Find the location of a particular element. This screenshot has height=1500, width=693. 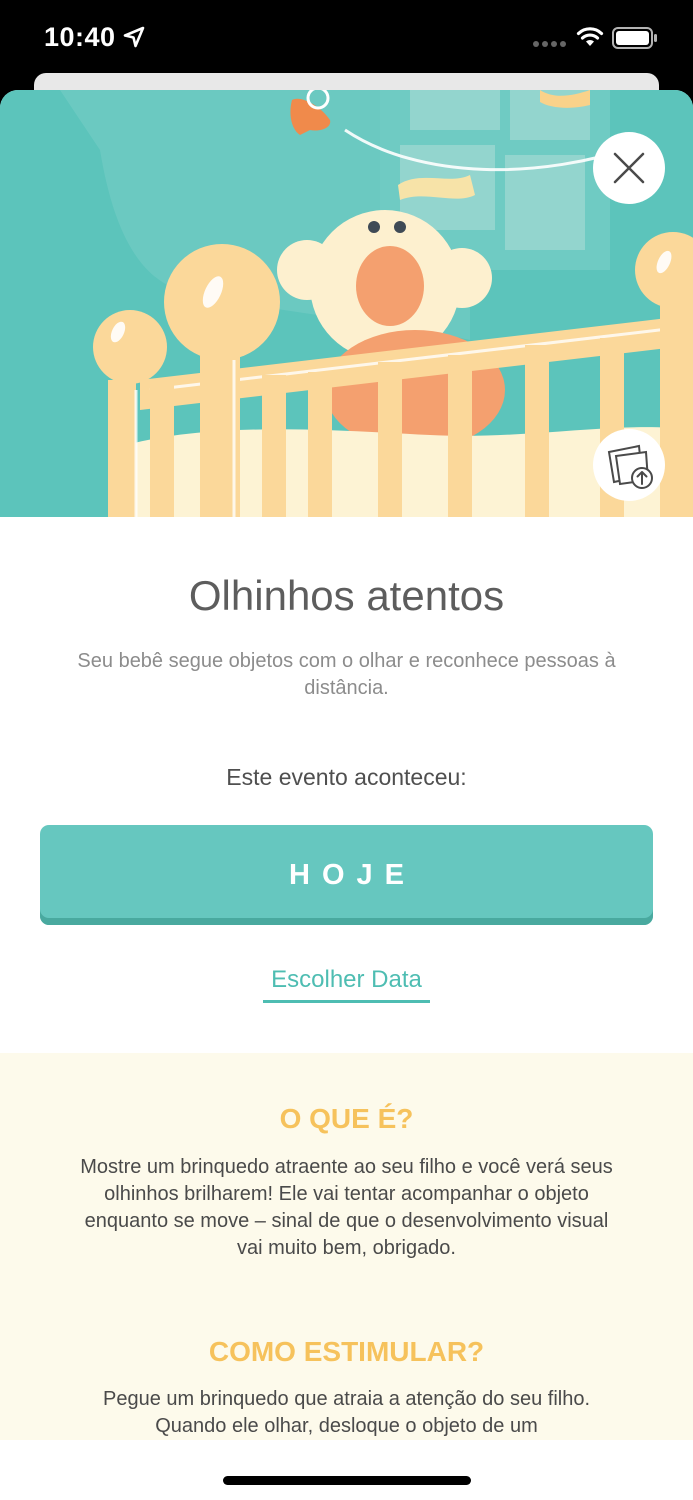

wifi-icon is located at coordinates (590, 36).